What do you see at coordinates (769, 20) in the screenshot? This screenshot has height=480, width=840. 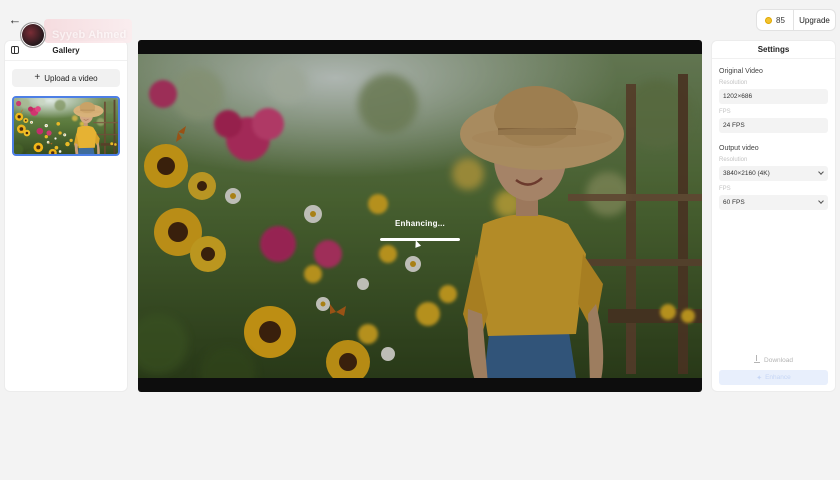 I see `coin-icon` at bounding box center [769, 20].